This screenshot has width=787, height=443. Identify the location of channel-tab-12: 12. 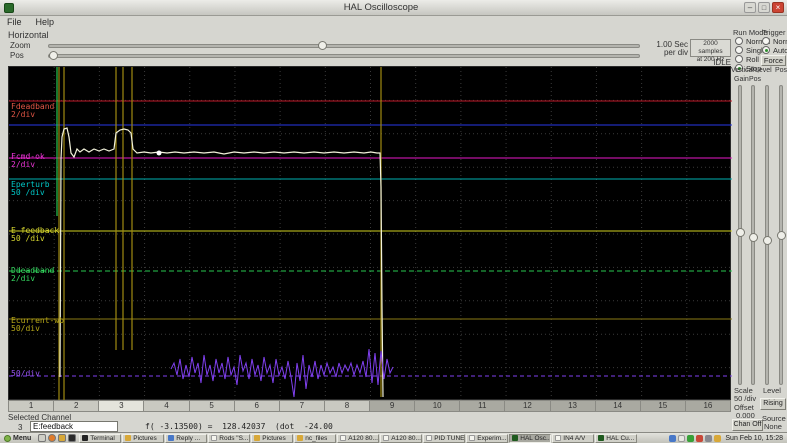
(528, 406).